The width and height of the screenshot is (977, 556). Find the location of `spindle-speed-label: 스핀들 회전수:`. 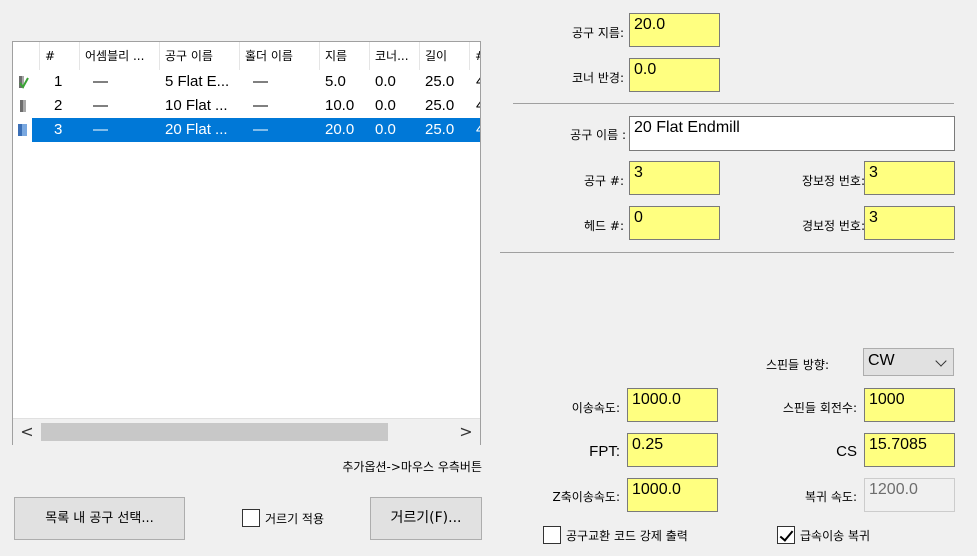

spindle-speed-label: 스핀들 회전수: is located at coordinates (819, 408).